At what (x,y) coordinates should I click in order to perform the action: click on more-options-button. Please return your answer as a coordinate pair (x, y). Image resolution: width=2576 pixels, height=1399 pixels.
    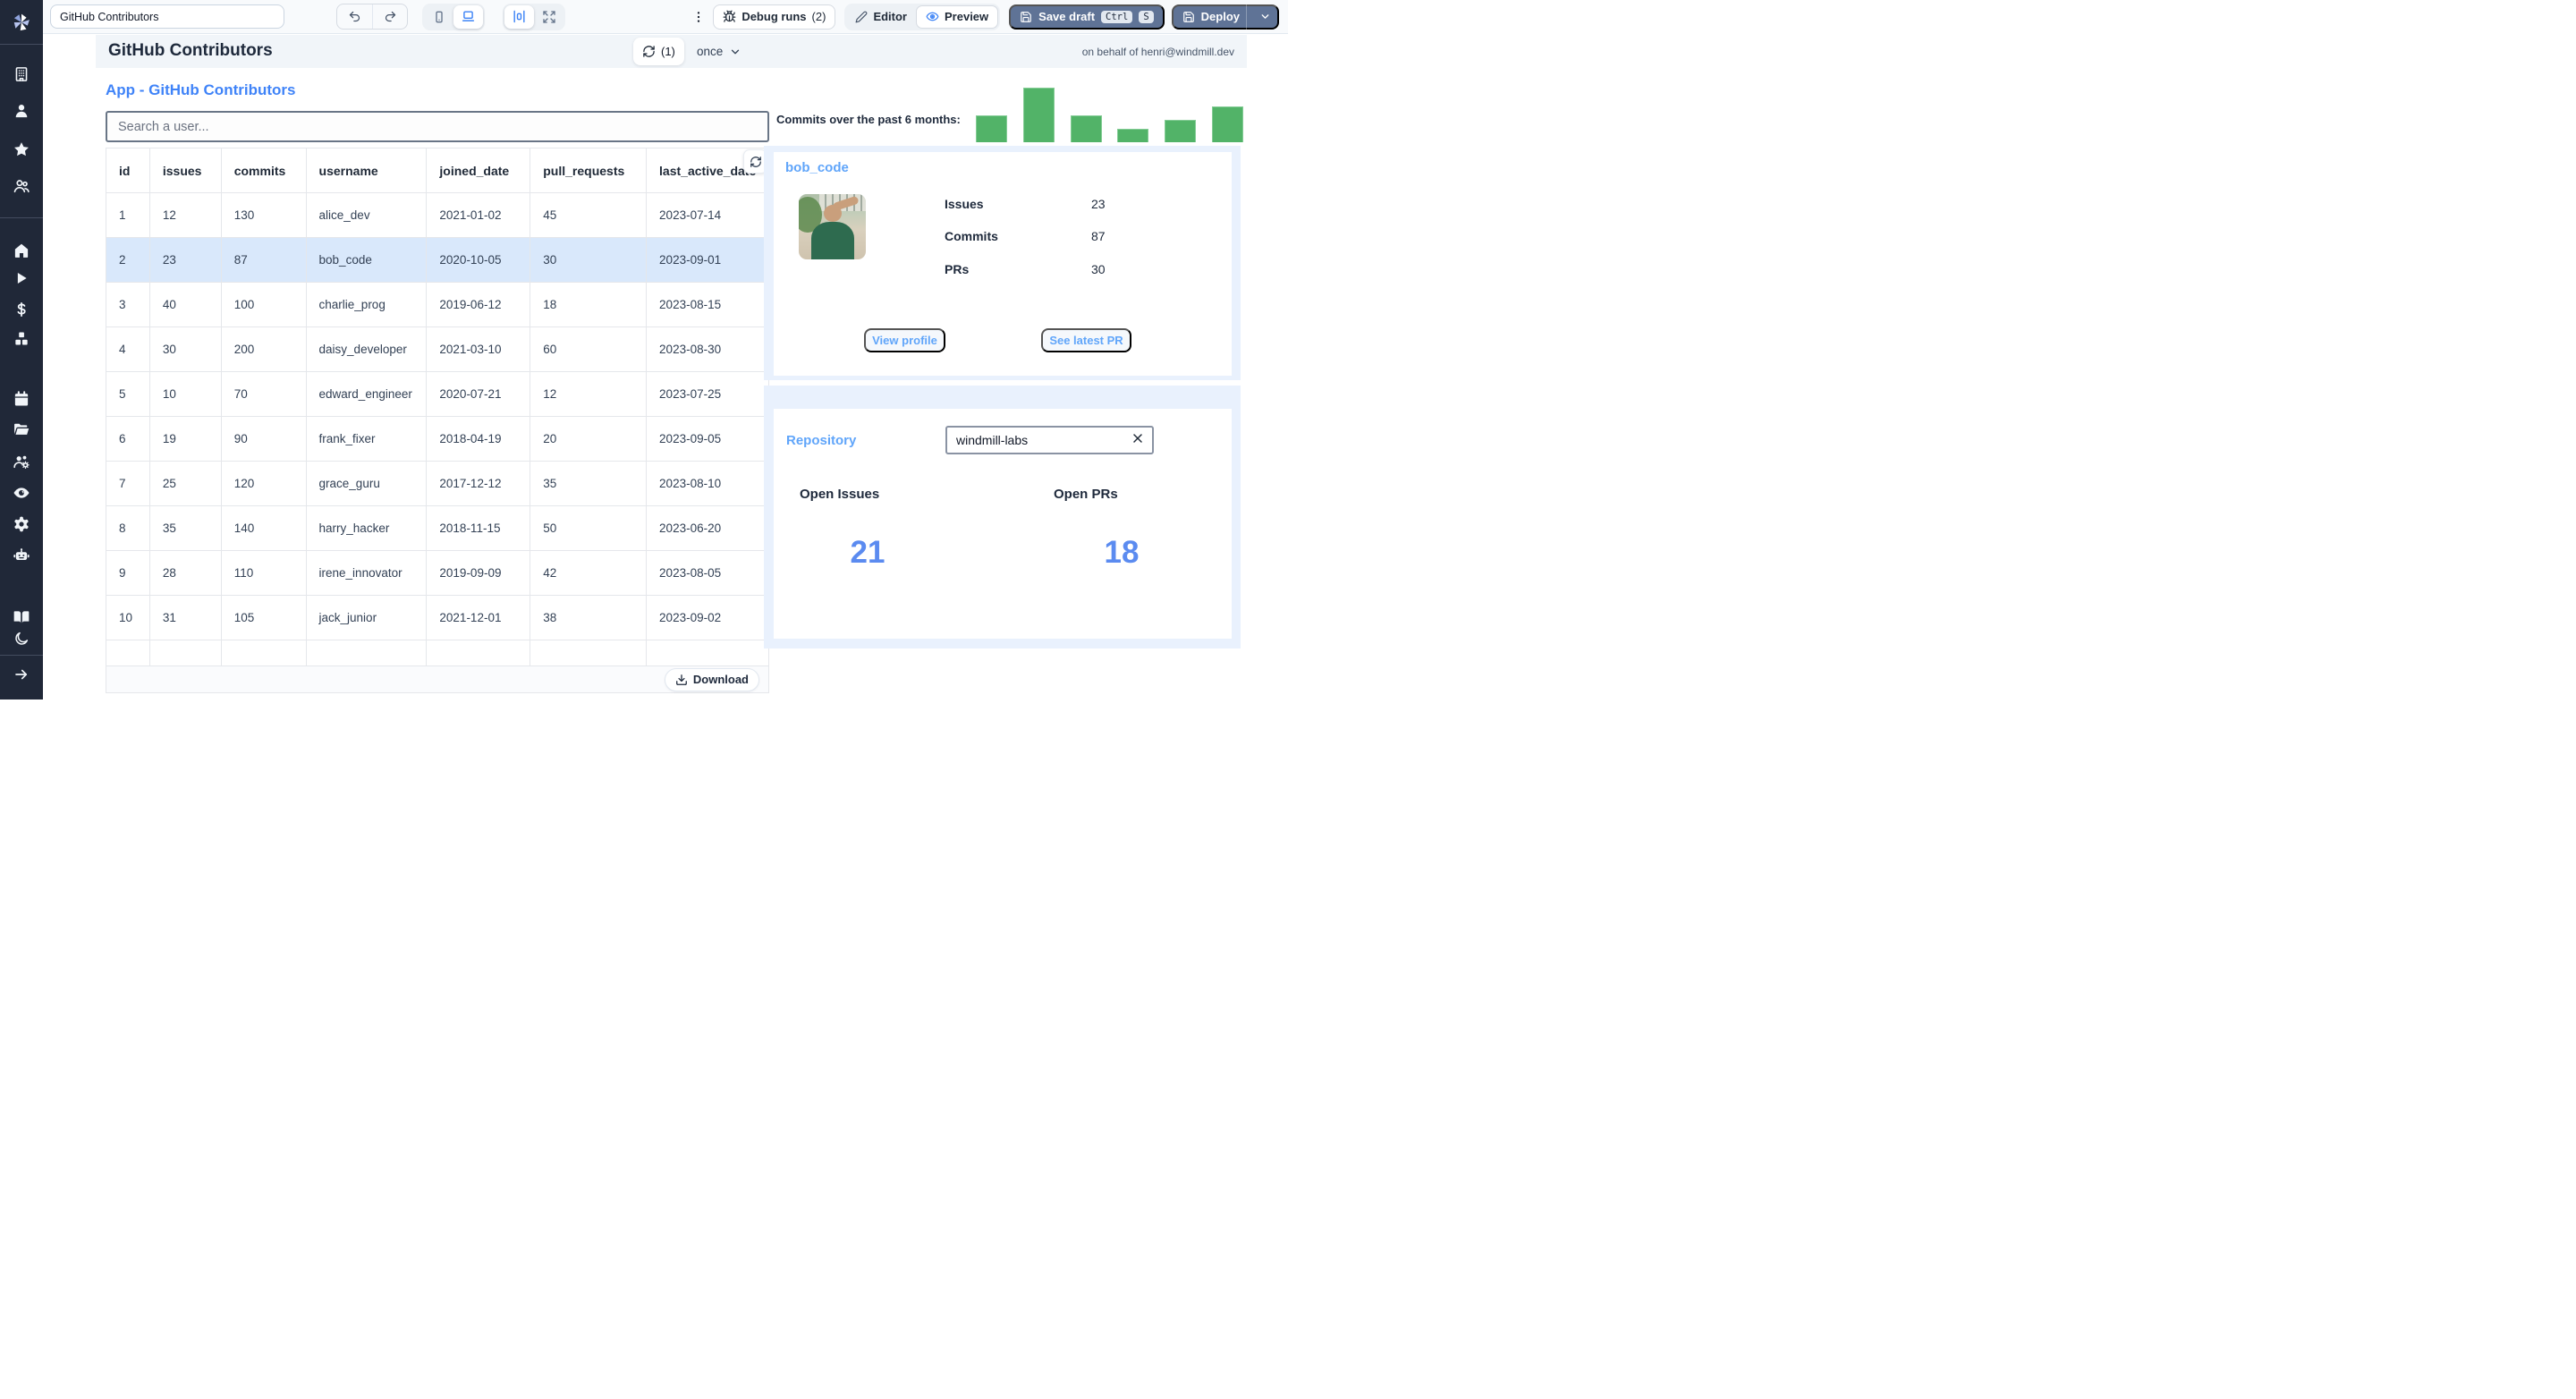
    Looking at the image, I should click on (699, 17).